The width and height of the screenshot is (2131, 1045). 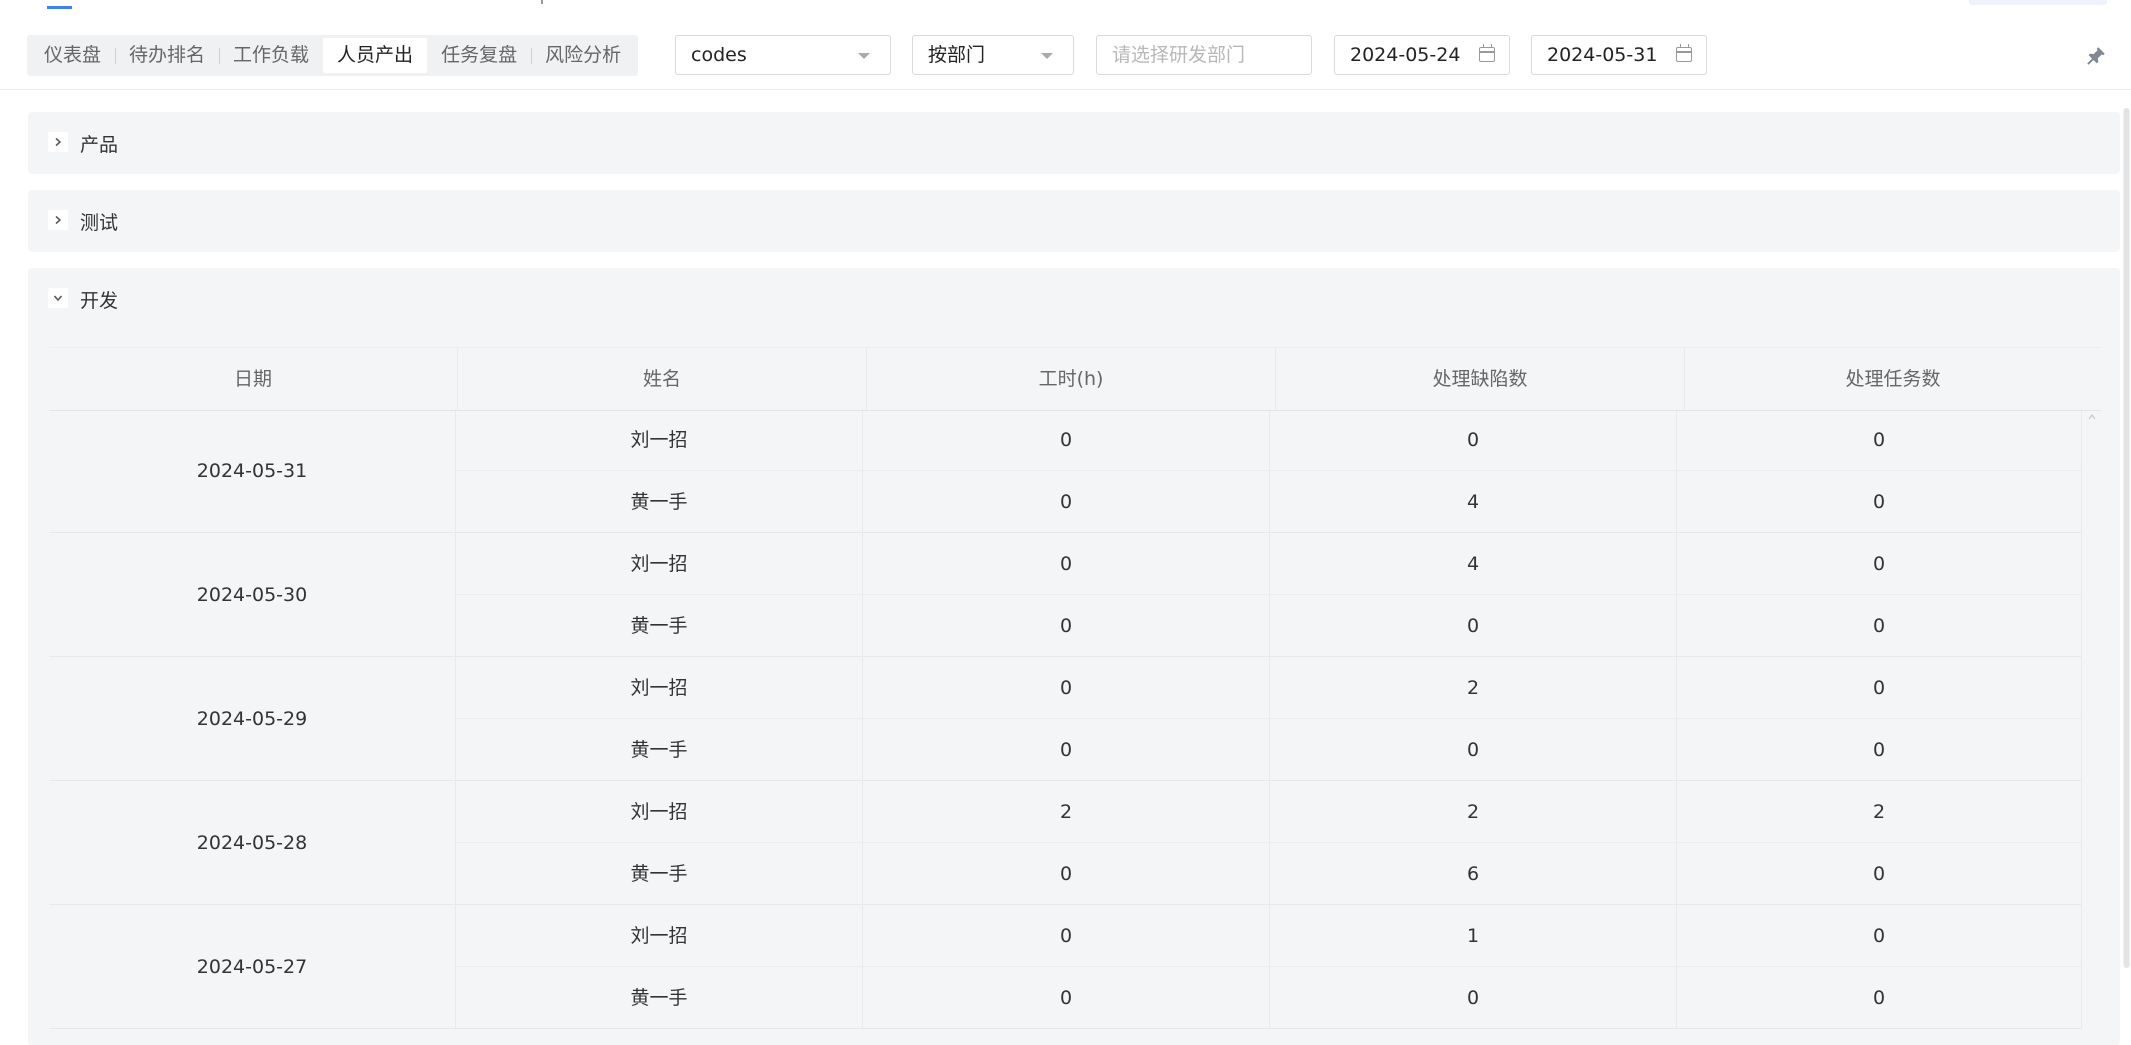 I want to click on col-header-date: 日期, so click(x=253, y=379).